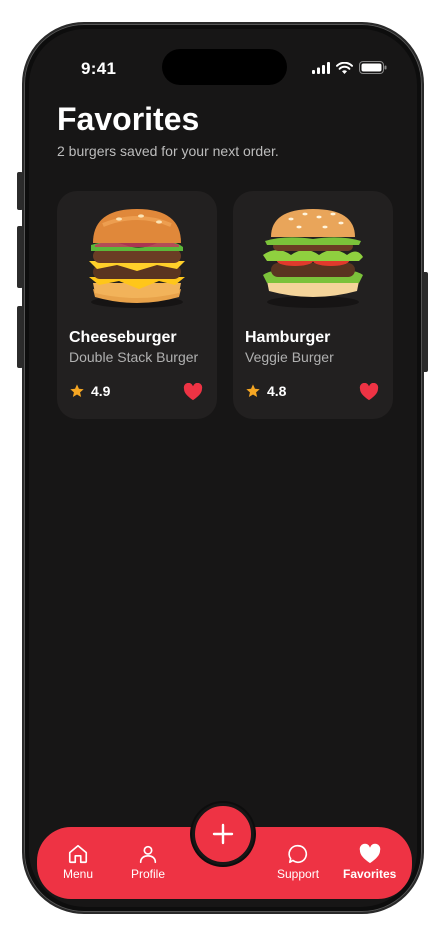  What do you see at coordinates (288, 337) in the screenshot?
I see `burger-name: Hamburger` at bounding box center [288, 337].